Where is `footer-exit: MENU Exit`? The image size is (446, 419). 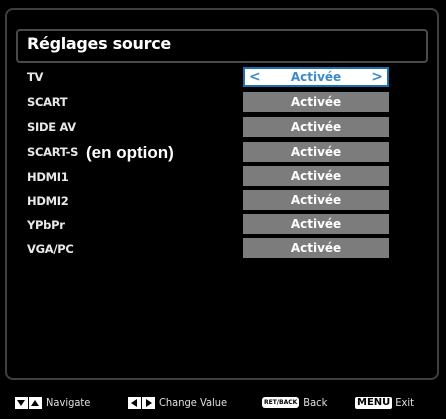
footer-exit: MENU Exit is located at coordinates (384, 402).